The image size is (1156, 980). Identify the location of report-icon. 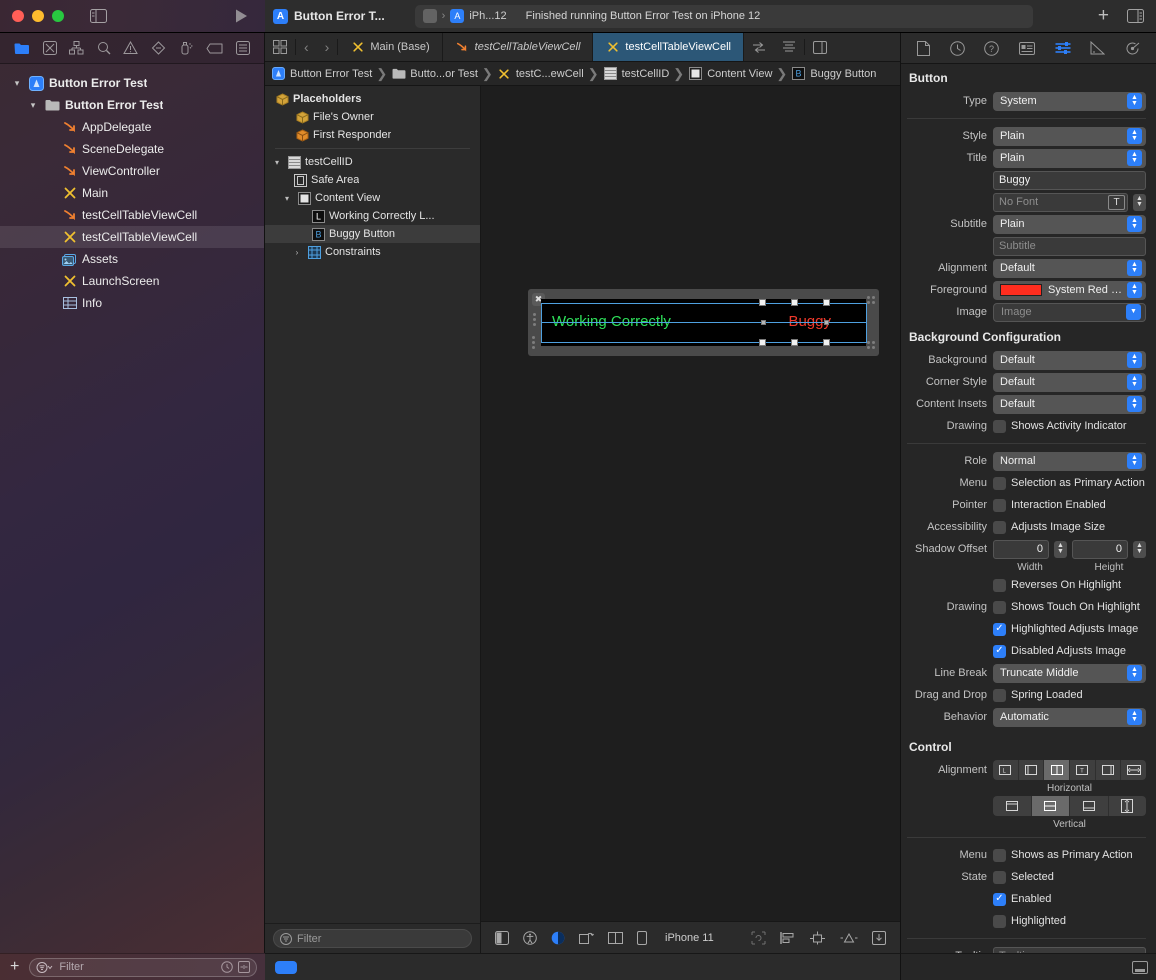
(242, 48).